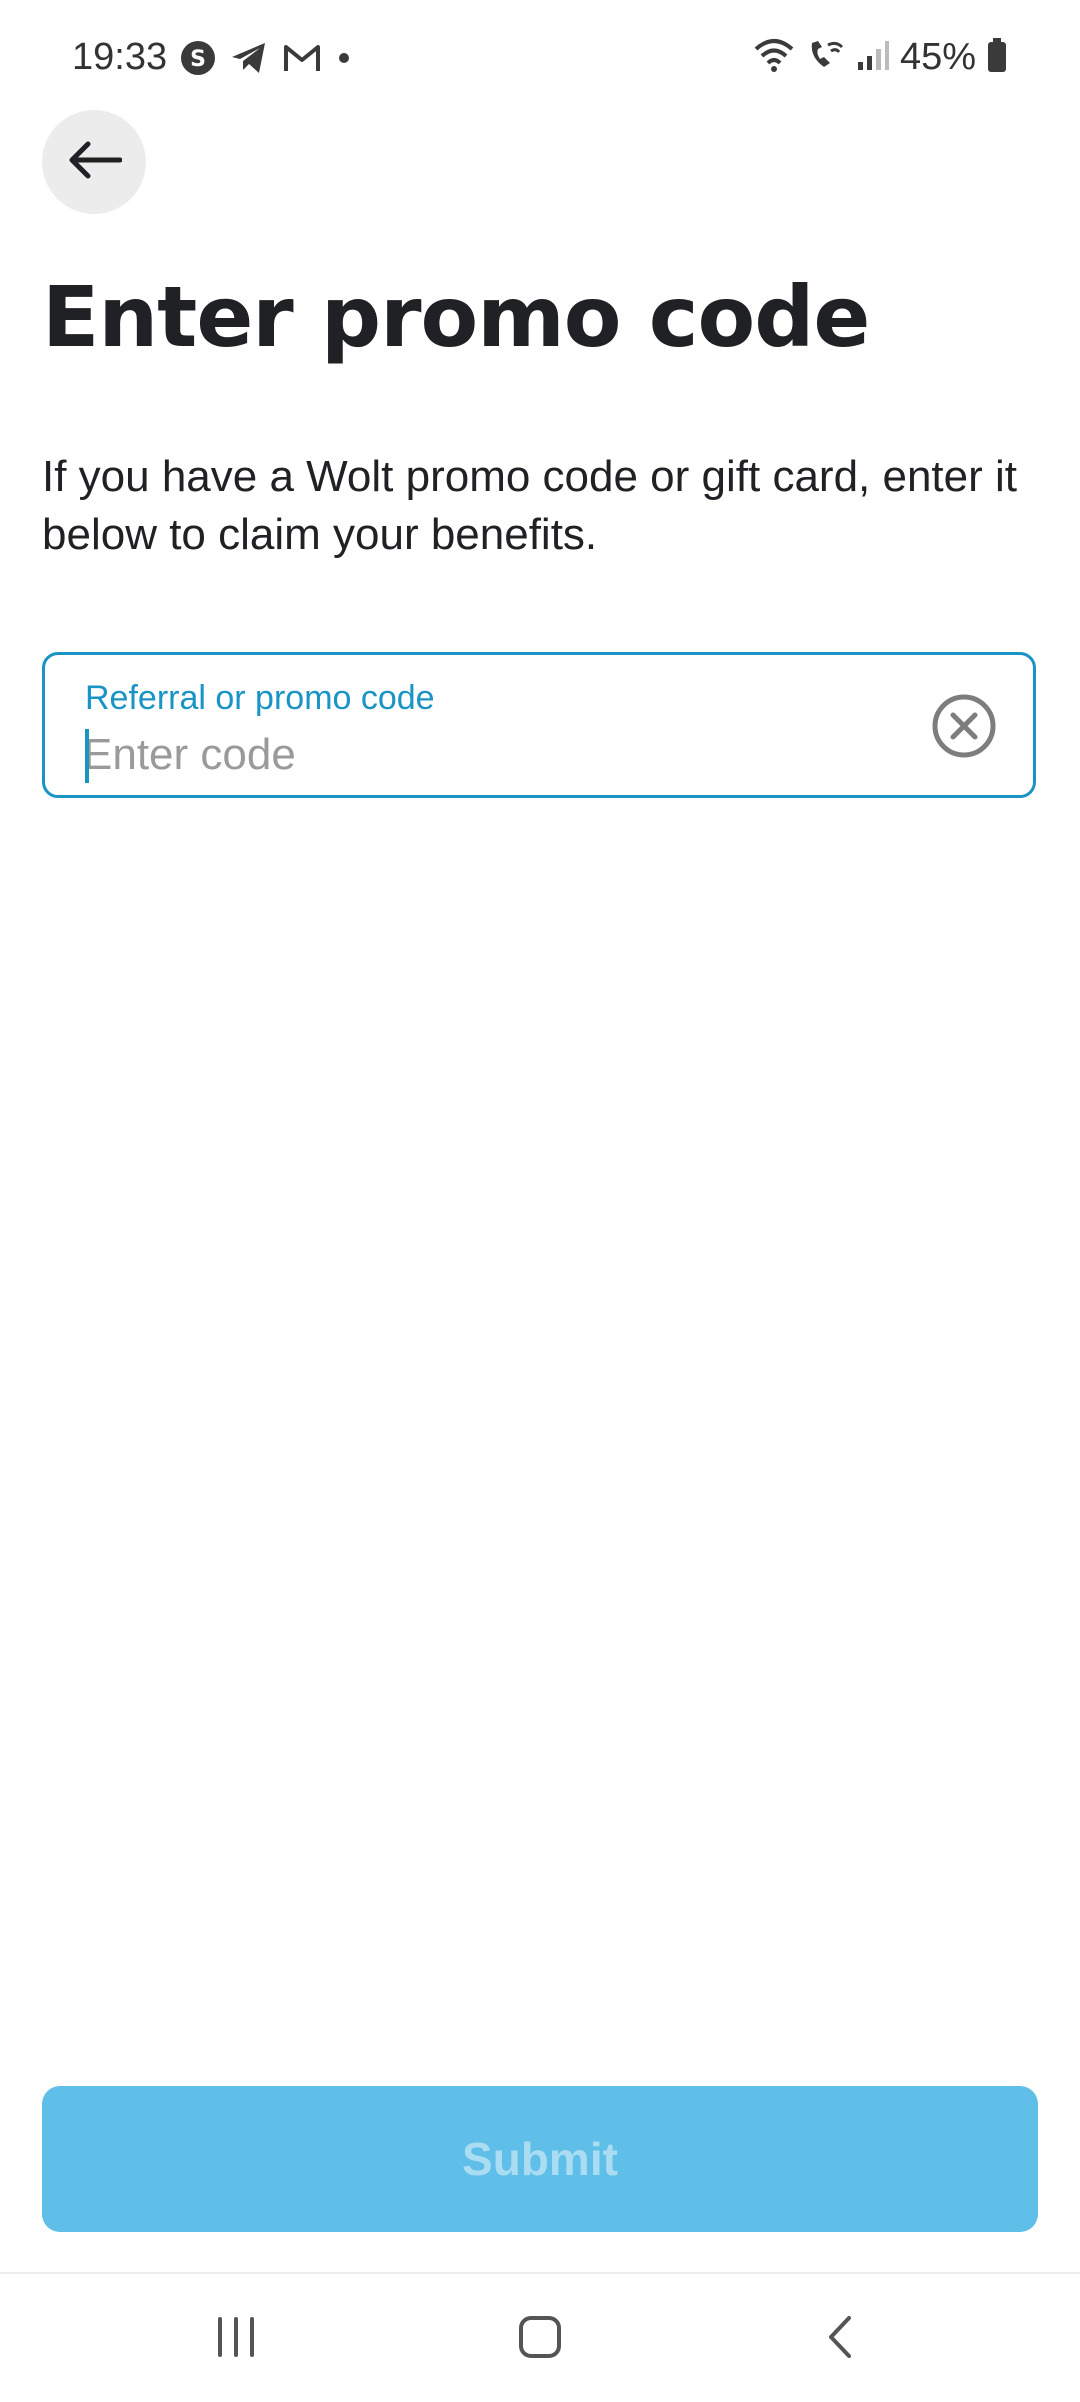  I want to click on clear-button, so click(964, 728).